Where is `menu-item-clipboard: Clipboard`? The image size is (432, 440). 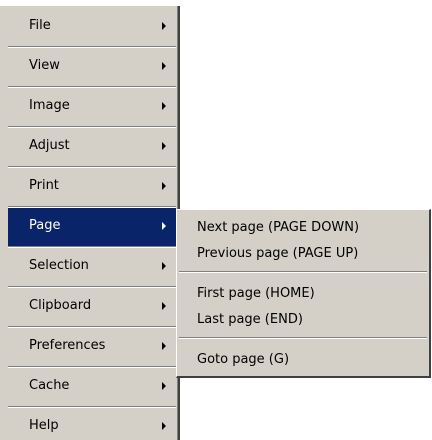 menu-item-clipboard: Clipboard is located at coordinates (92, 307).